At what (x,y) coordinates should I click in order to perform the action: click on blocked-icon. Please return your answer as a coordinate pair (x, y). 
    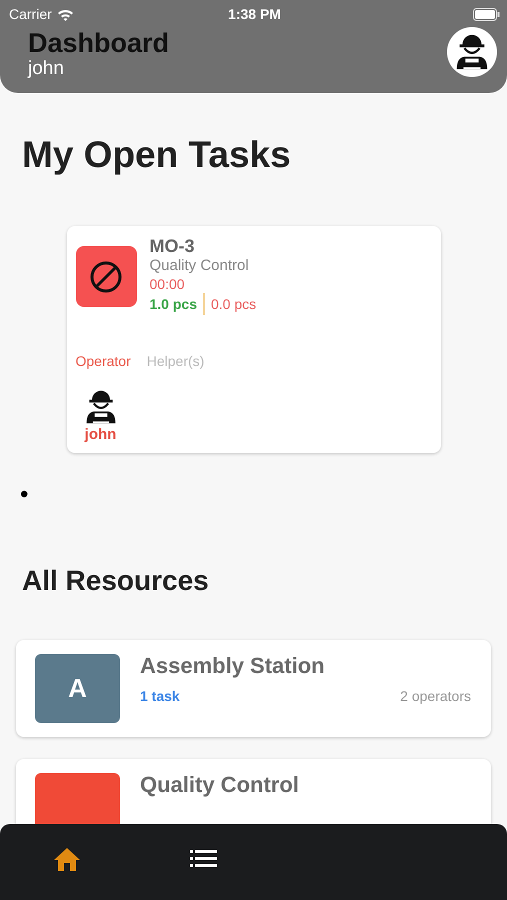
    Looking at the image, I should click on (106, 277).